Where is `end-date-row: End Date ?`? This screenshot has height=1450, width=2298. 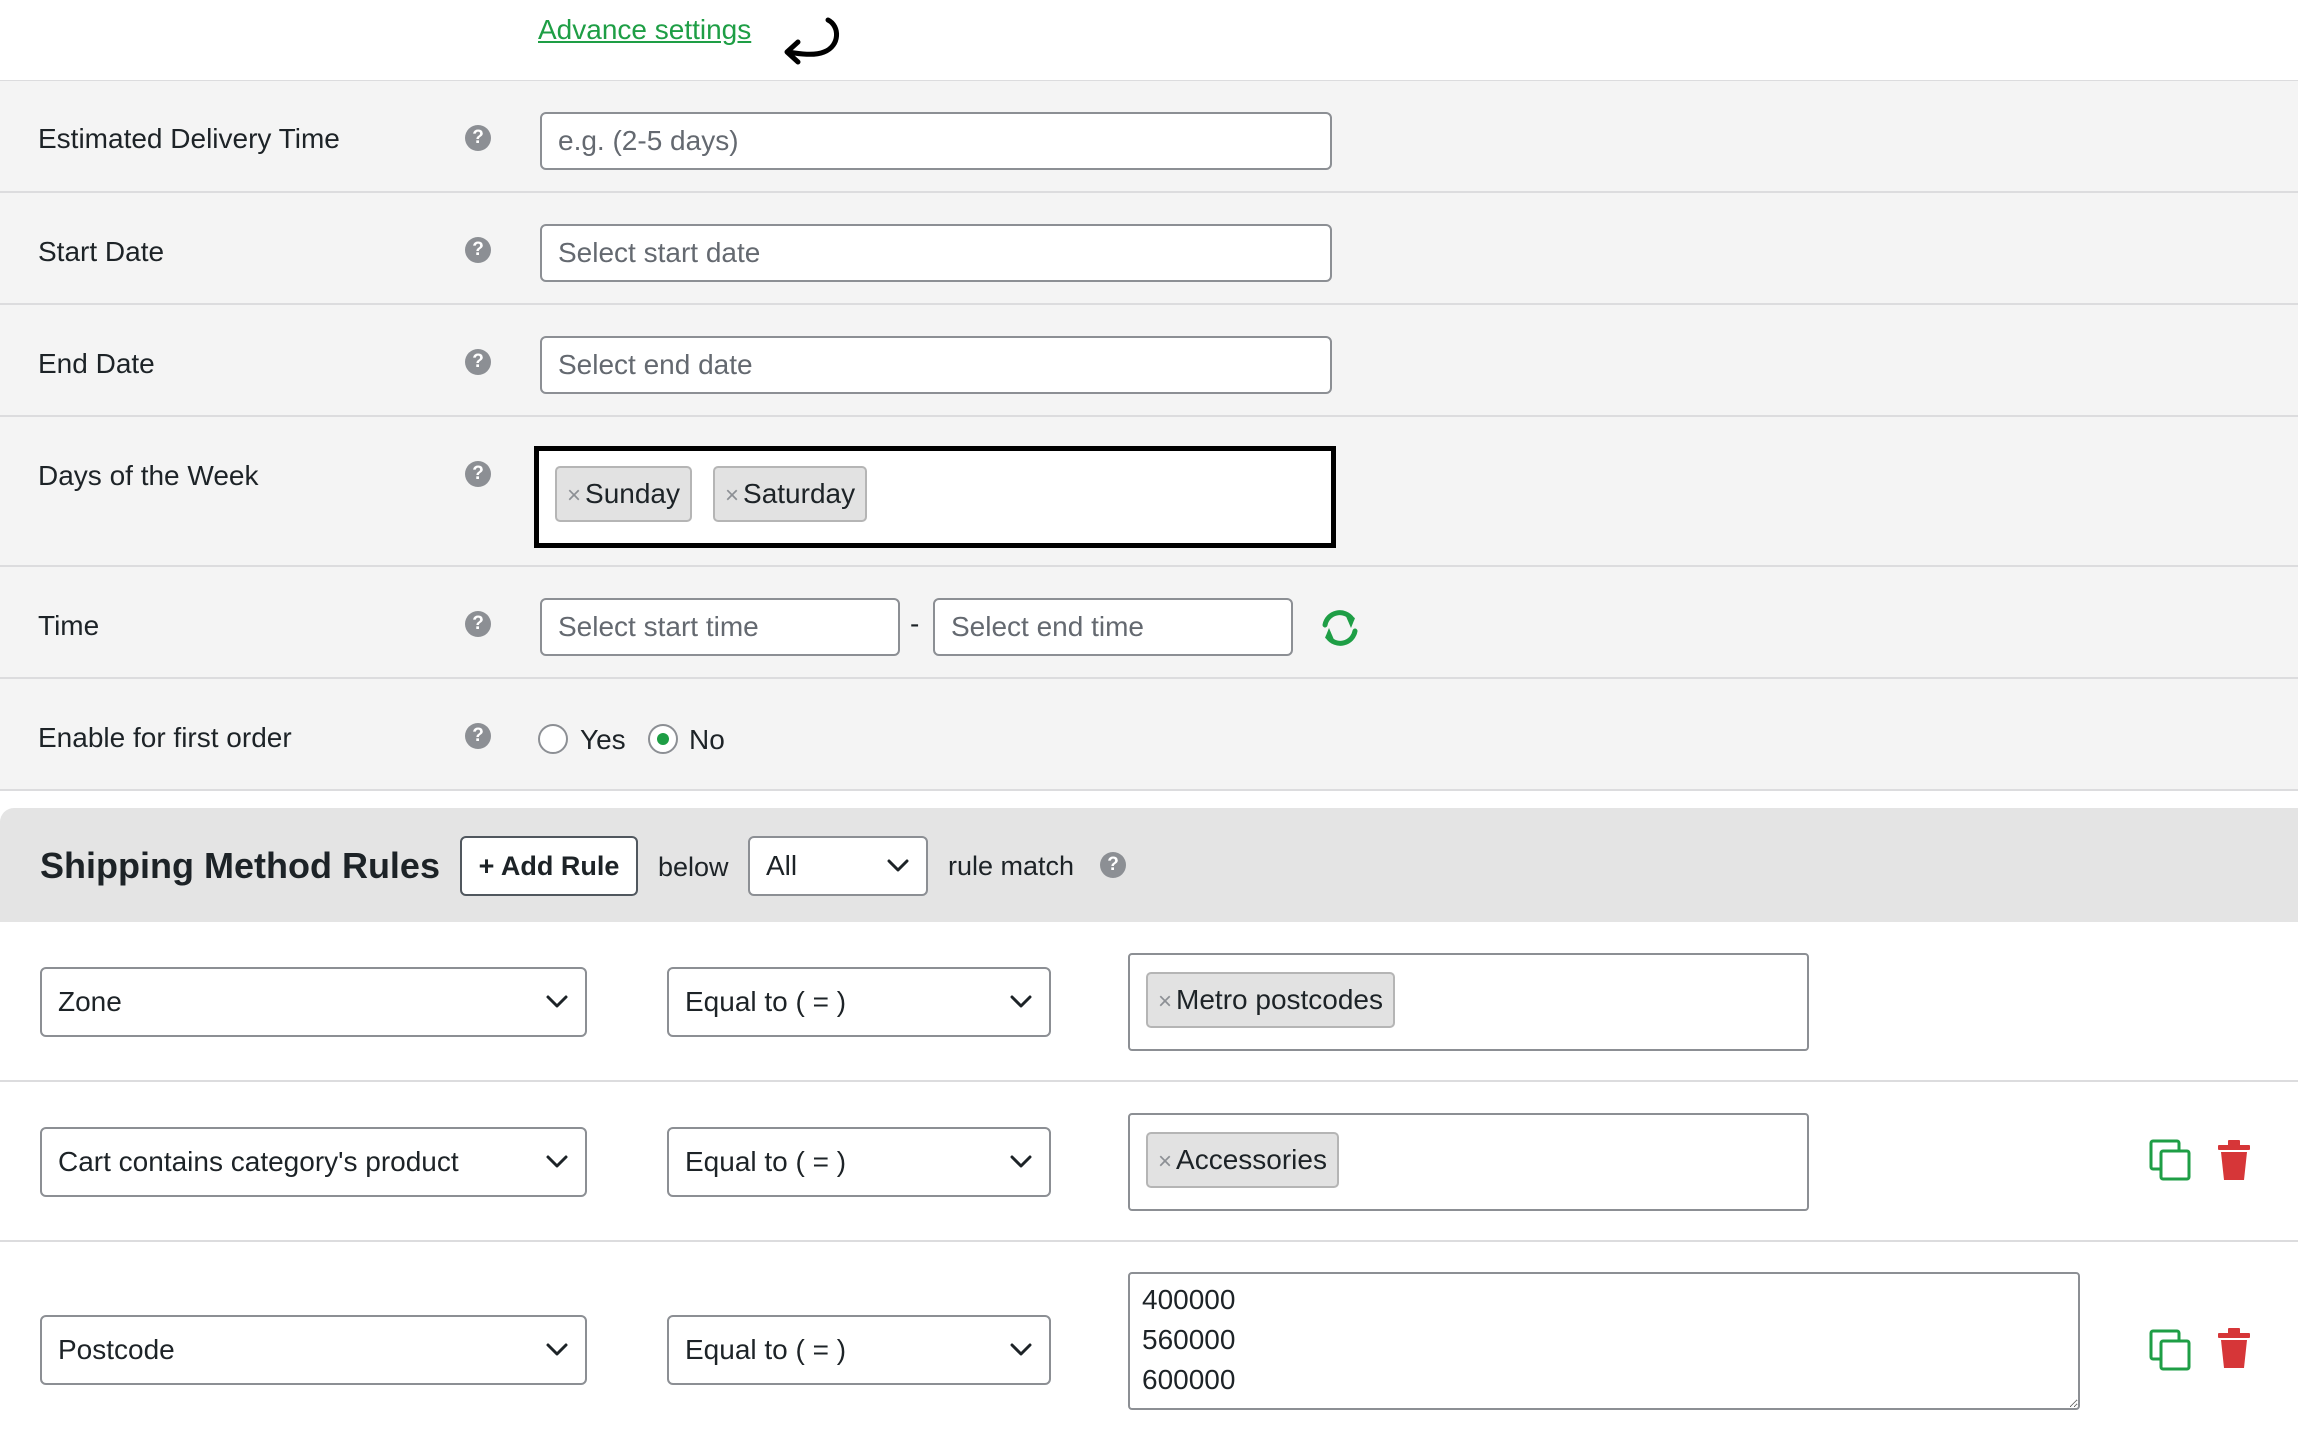 end-date-row: End Date ? is located at coordinates (1149, 361).